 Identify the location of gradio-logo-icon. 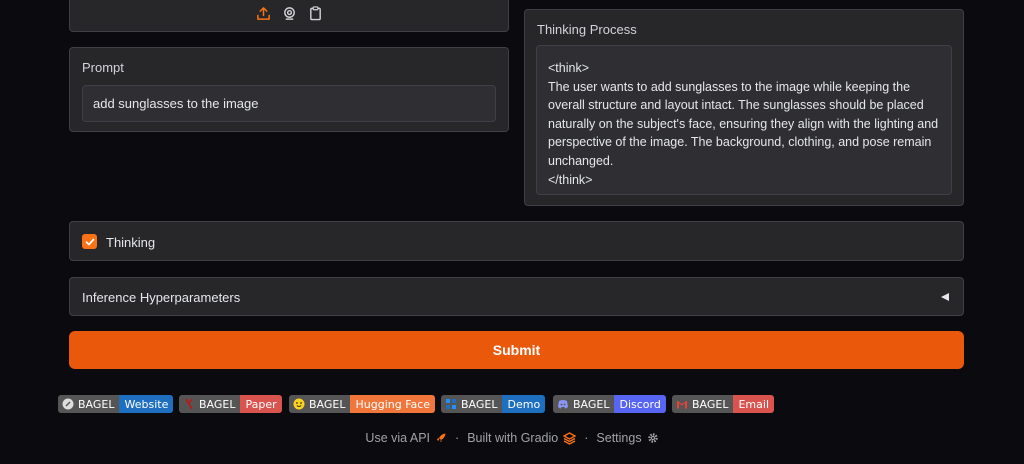
(570, 438).